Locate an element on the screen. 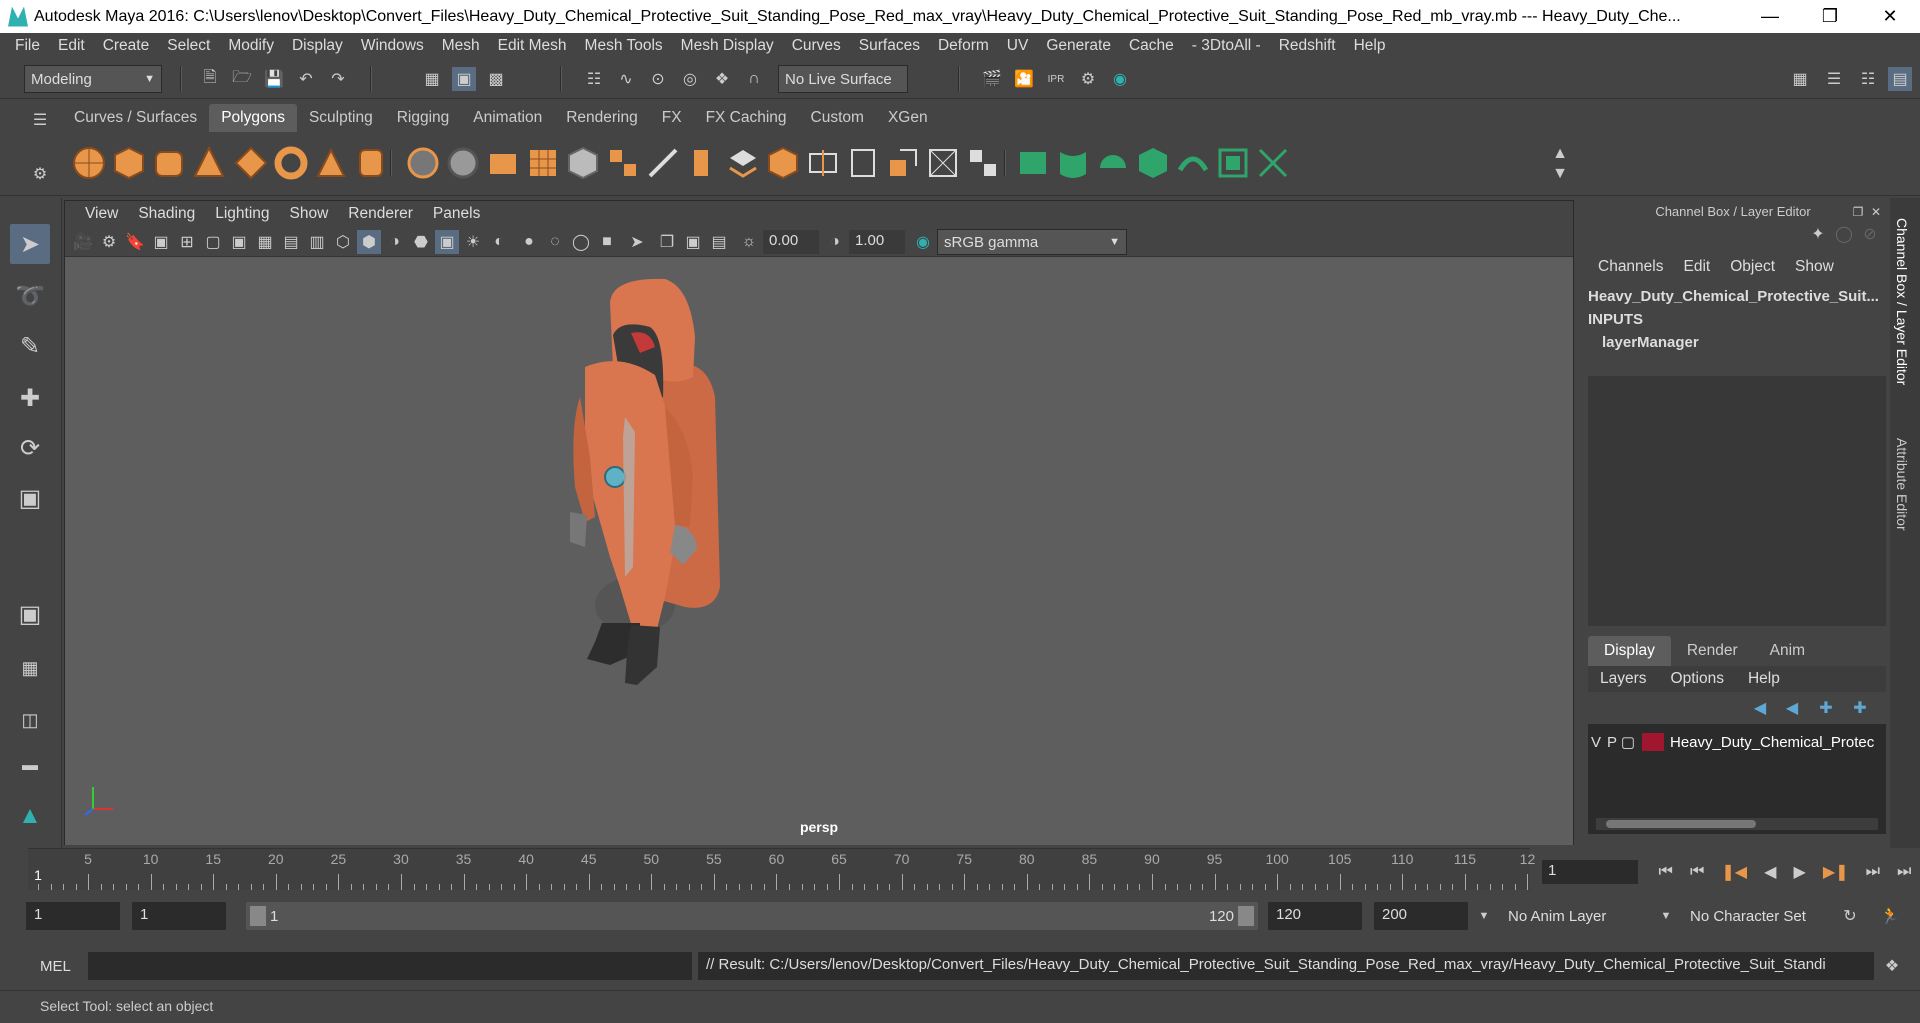  side-tab-channel-box: Channel Box / Layer Editor is located at coordinates (1902, 301).